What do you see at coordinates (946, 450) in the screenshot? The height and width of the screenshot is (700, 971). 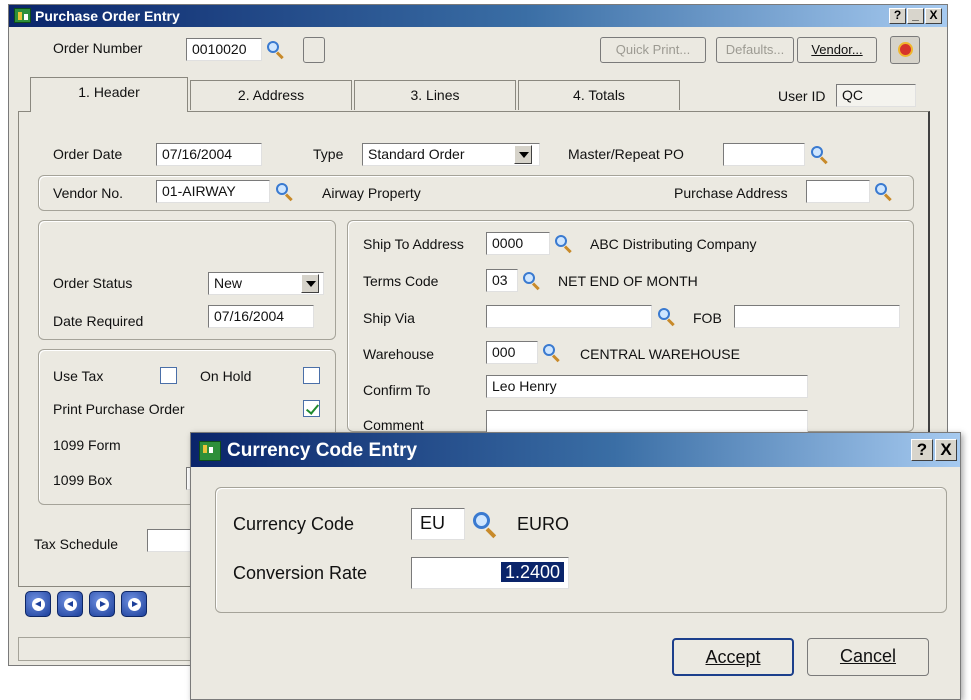 I see `dialog-close-button: X` at bounding box center [946, 450].